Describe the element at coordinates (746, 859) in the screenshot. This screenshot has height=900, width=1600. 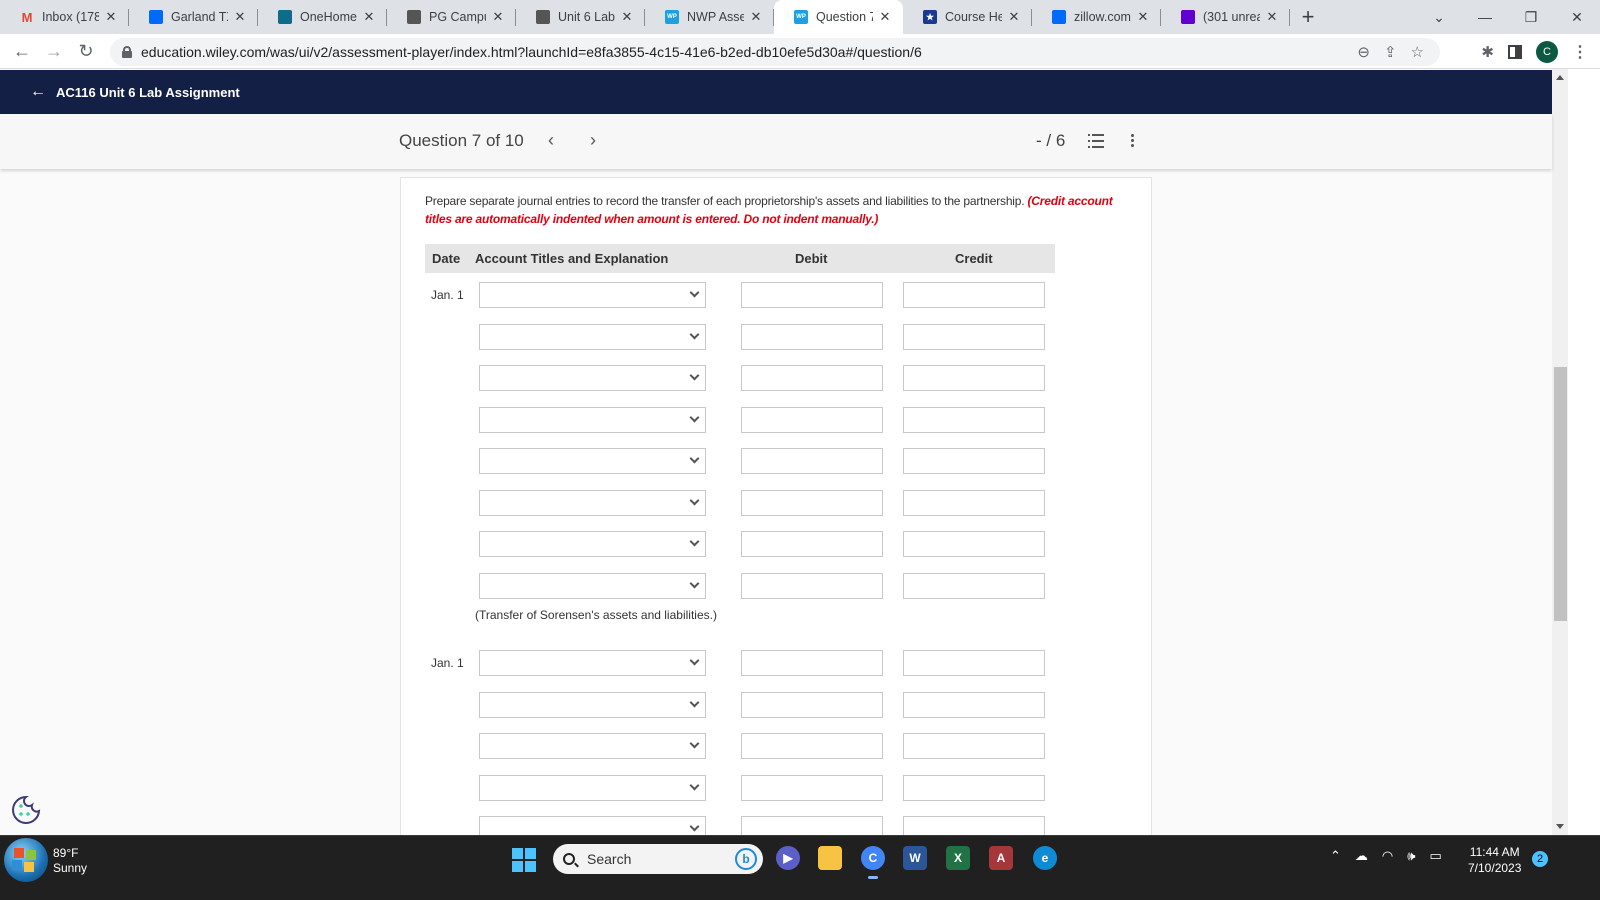
I see `bing-icon: b` at that location.